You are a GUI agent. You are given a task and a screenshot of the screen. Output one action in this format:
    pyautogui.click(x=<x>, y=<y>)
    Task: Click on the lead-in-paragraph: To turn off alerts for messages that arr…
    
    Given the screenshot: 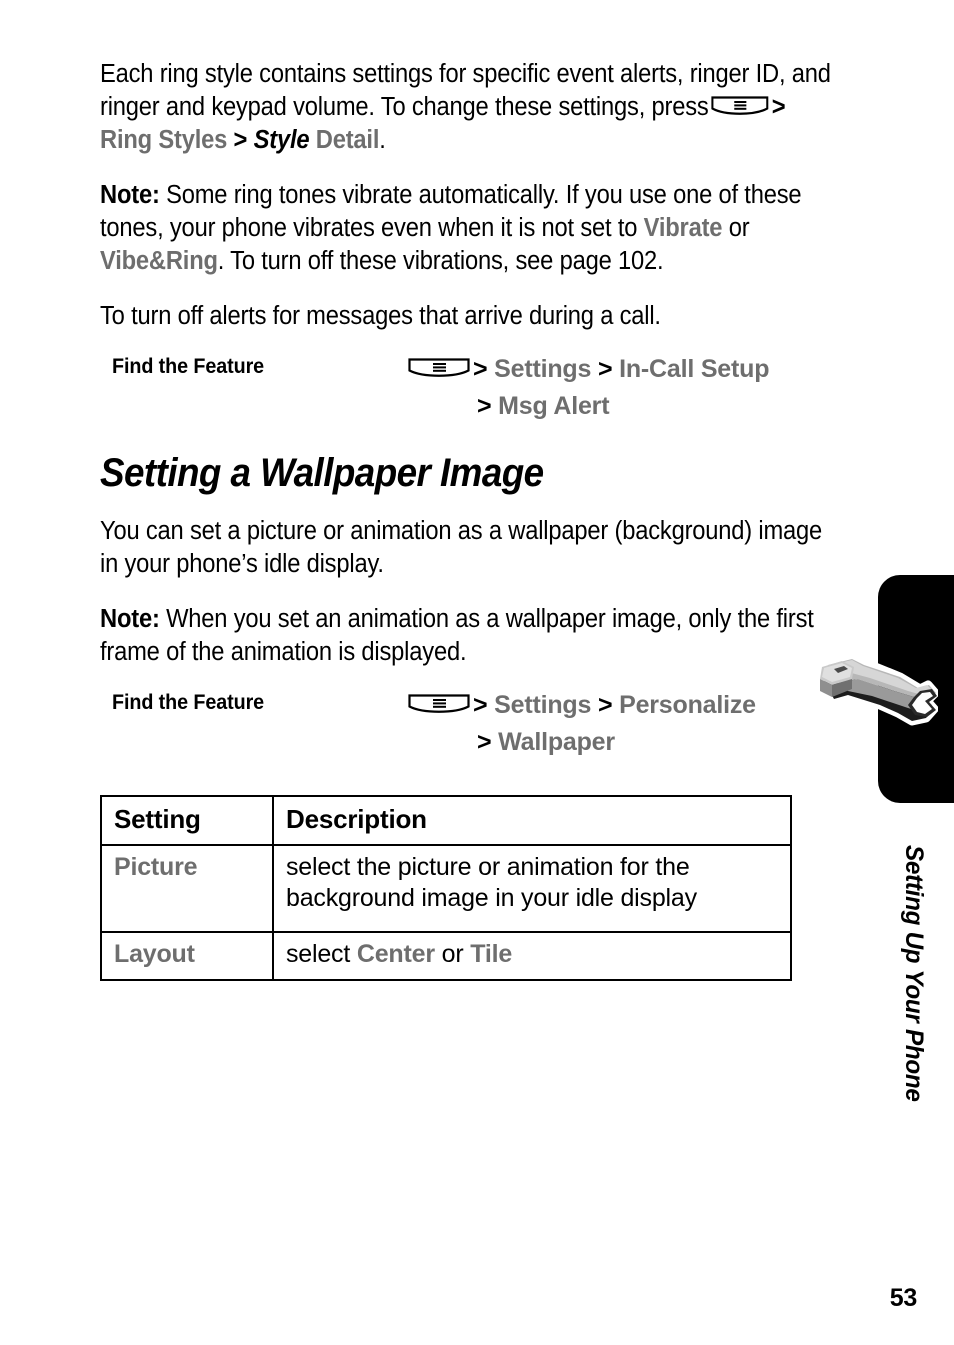 What is the action you would take?
    pyautogui.click(x=380, y=316)
    